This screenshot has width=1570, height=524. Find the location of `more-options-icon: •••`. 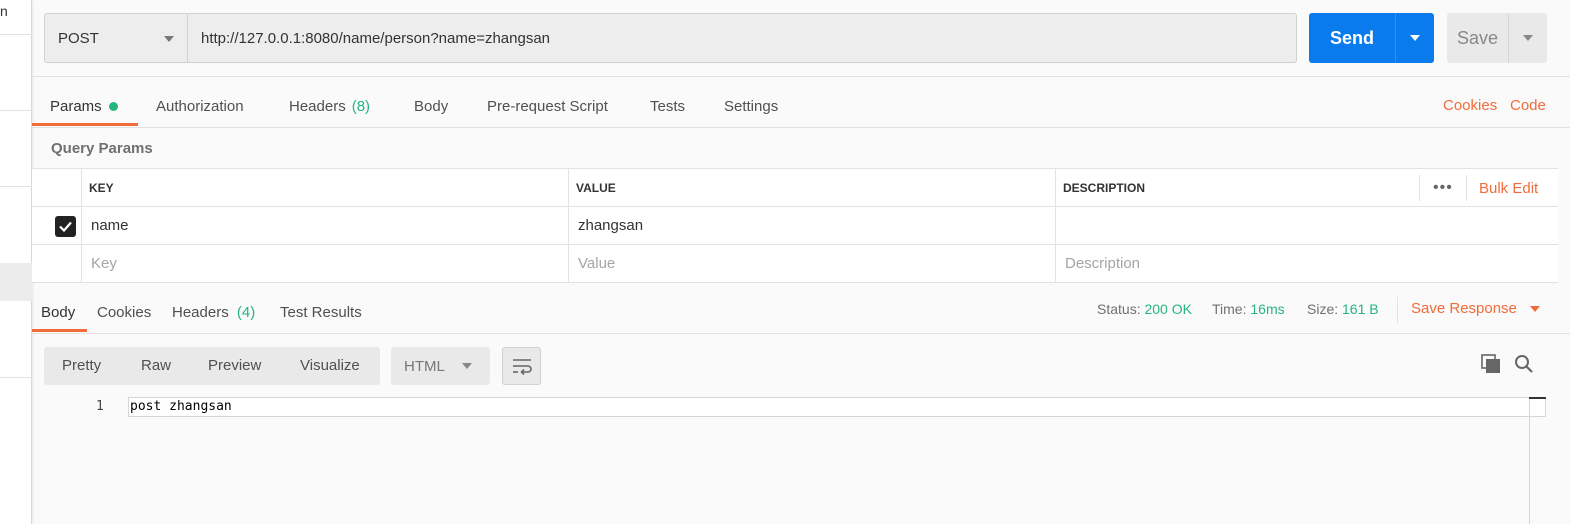

more-options-icon: ••• is located at coordinates (1443, 188).